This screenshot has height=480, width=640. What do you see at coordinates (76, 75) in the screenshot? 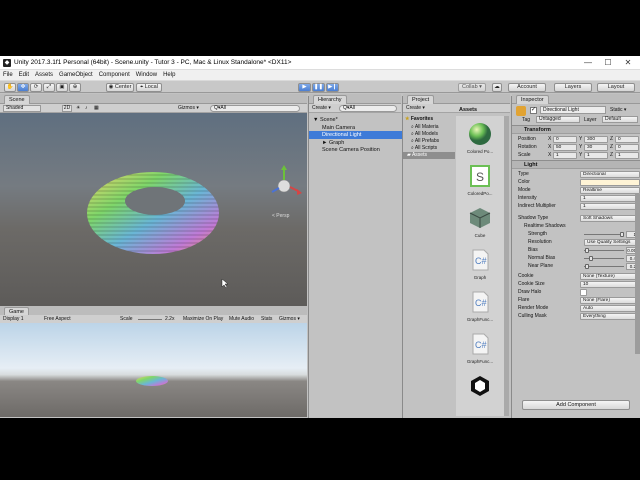
I see `menu-gameobject: GameObject` at bounding box center [76, 75].